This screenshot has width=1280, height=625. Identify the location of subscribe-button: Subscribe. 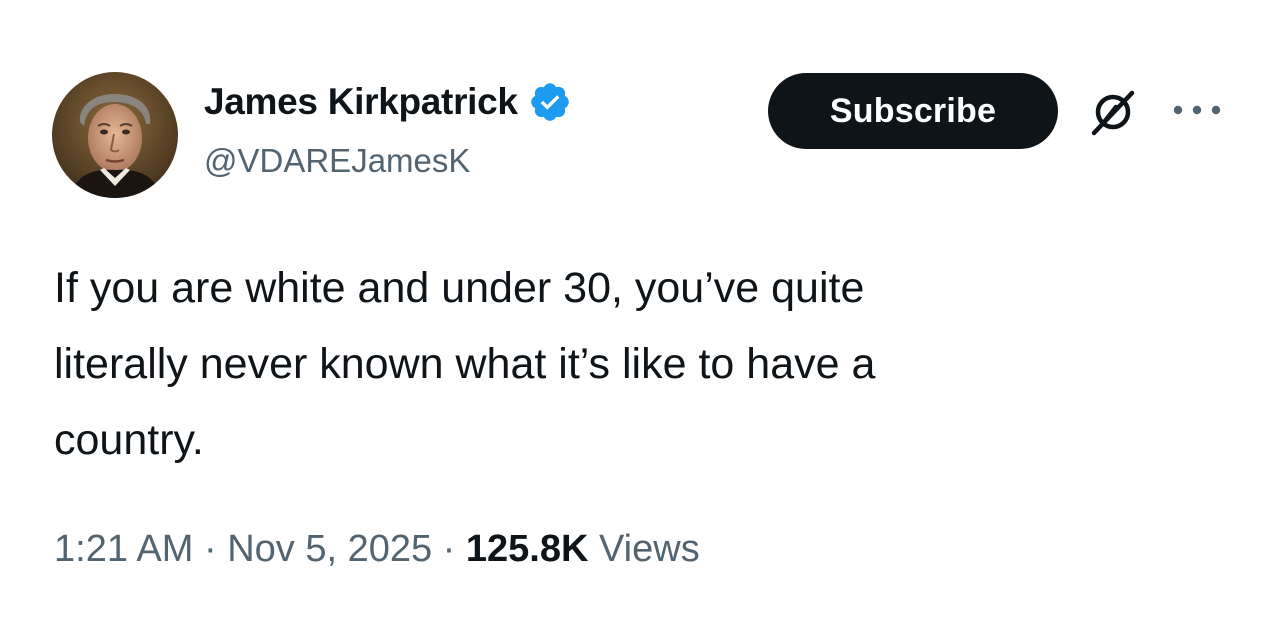
(913, 111).